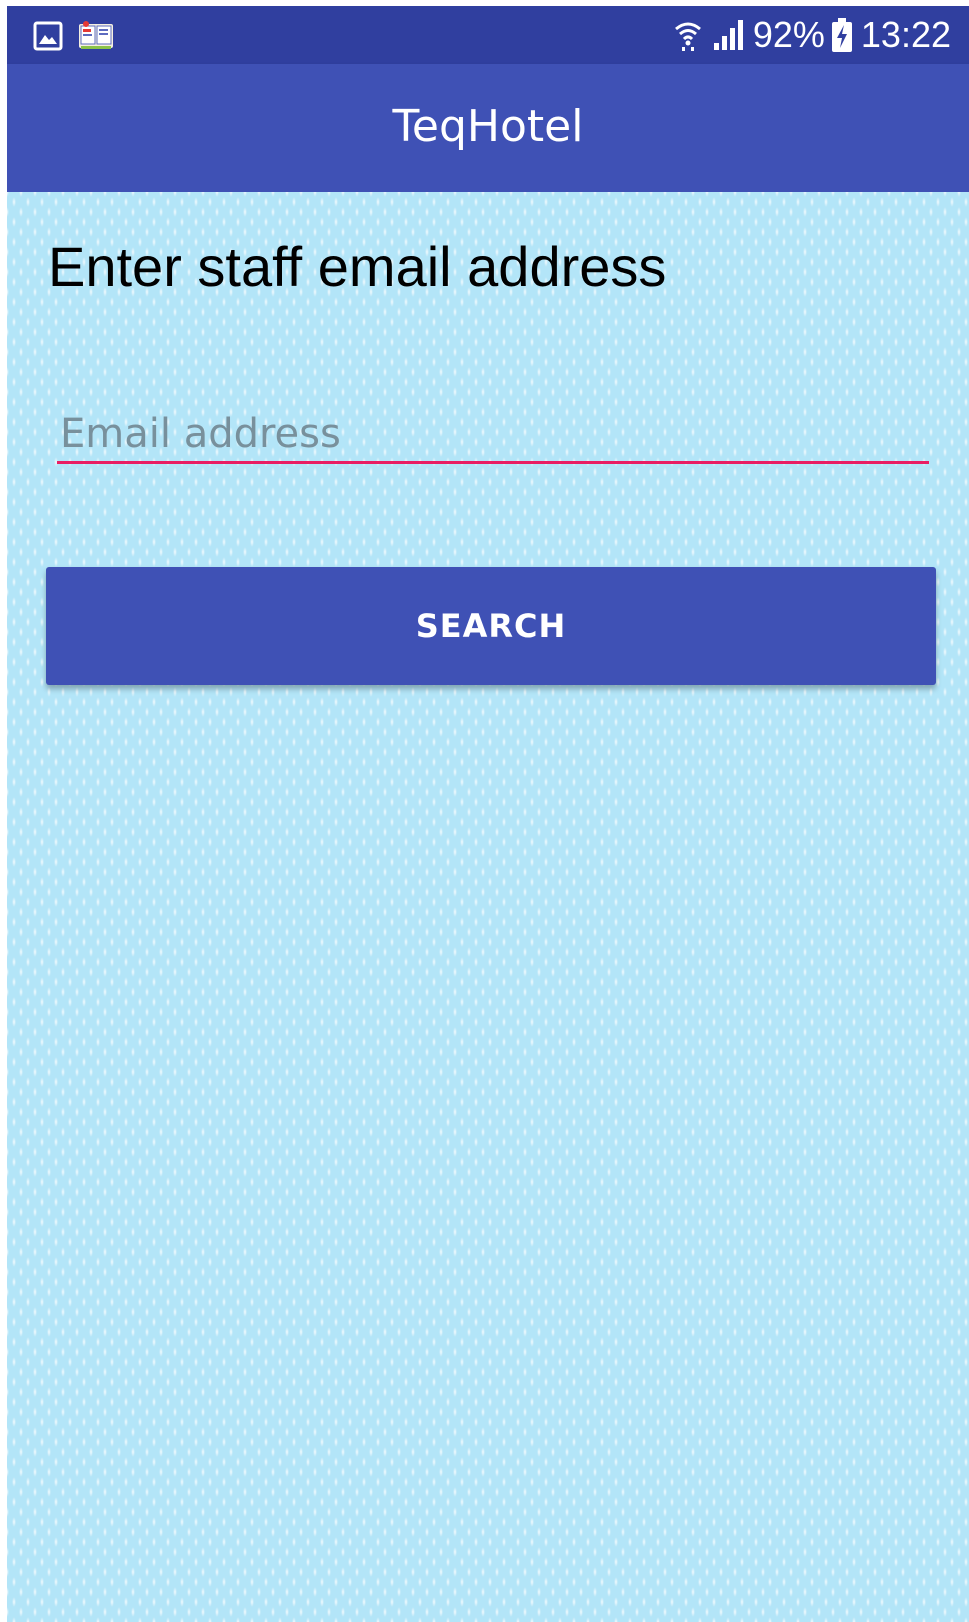 This screenshot has height=1622, width=969. I want to click on wifi-icon, so click(687, 36).